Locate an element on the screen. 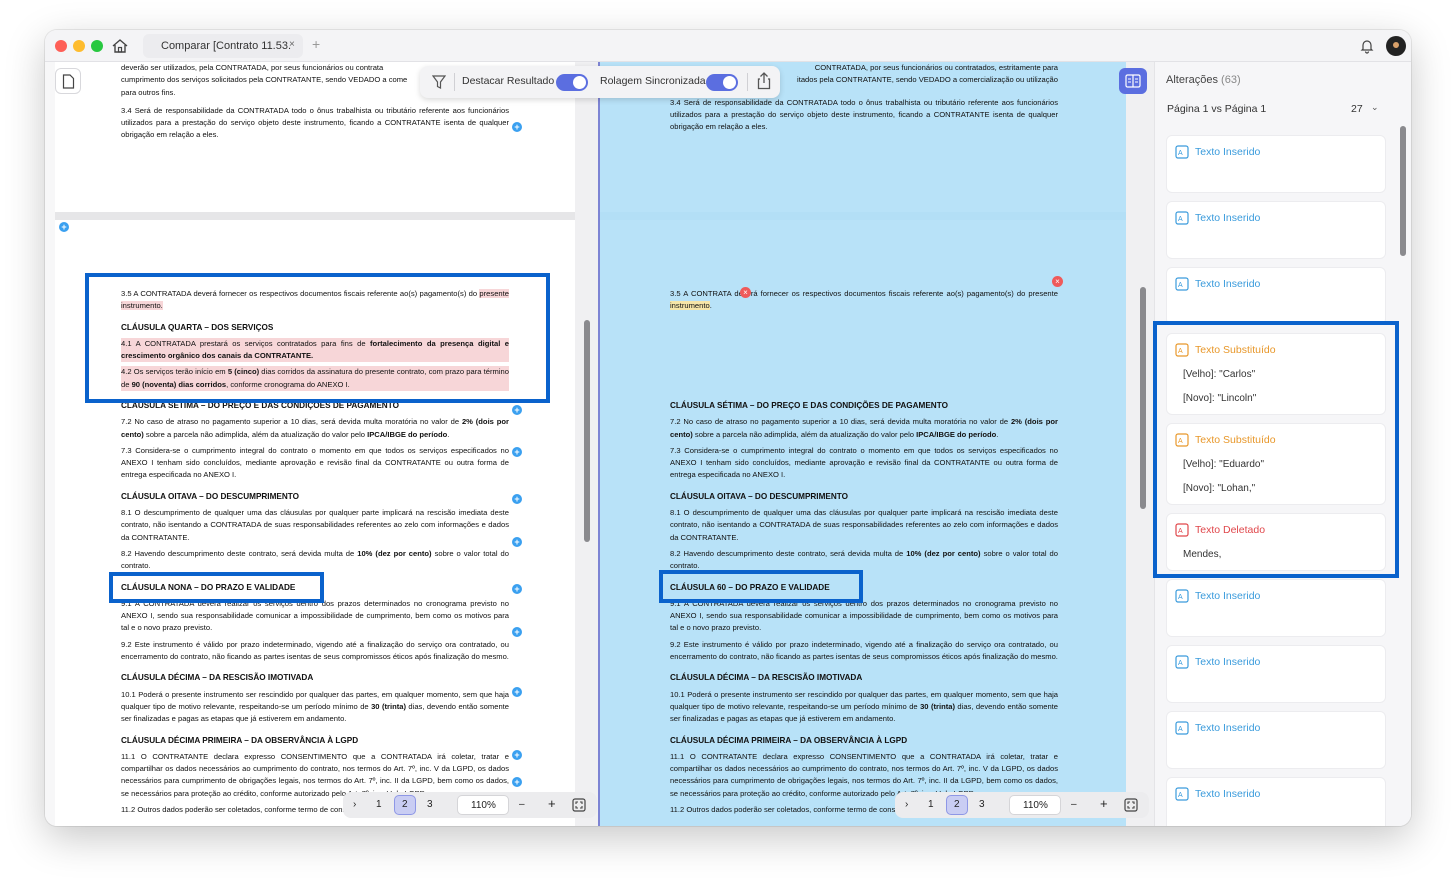 Image resolution: width=1456 pixels, height=885 pixels. right-page-navigator: › 1 2 3 110% – + is located at coordinates (1022, 805).